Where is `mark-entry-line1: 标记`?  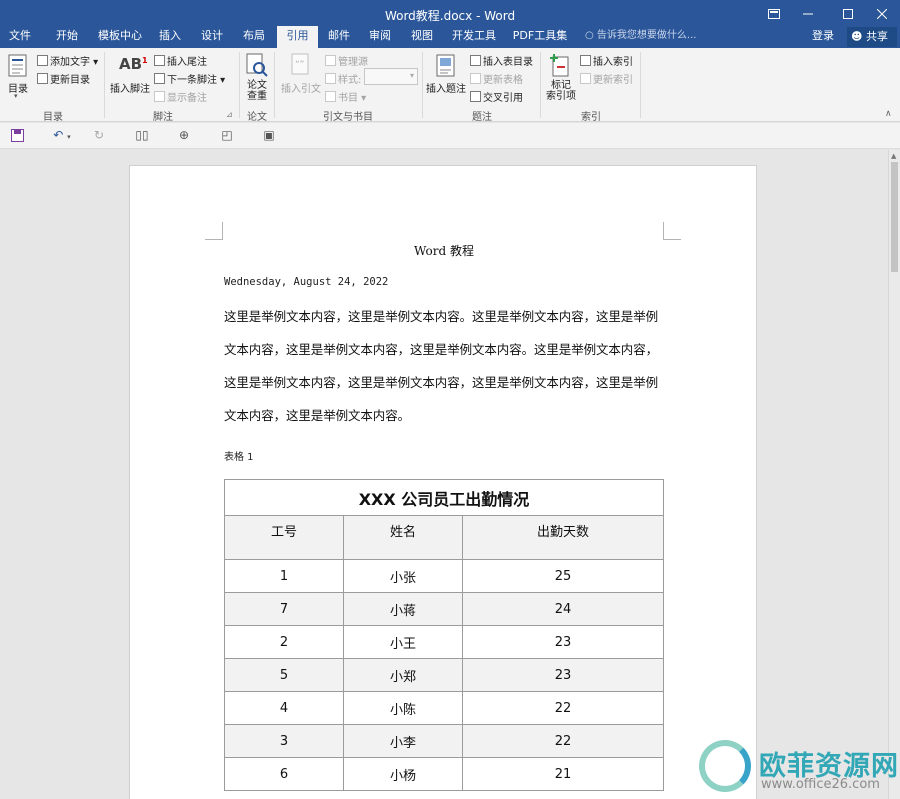
mark-entry-line1: 标记 is located at coordinates (561, 85).